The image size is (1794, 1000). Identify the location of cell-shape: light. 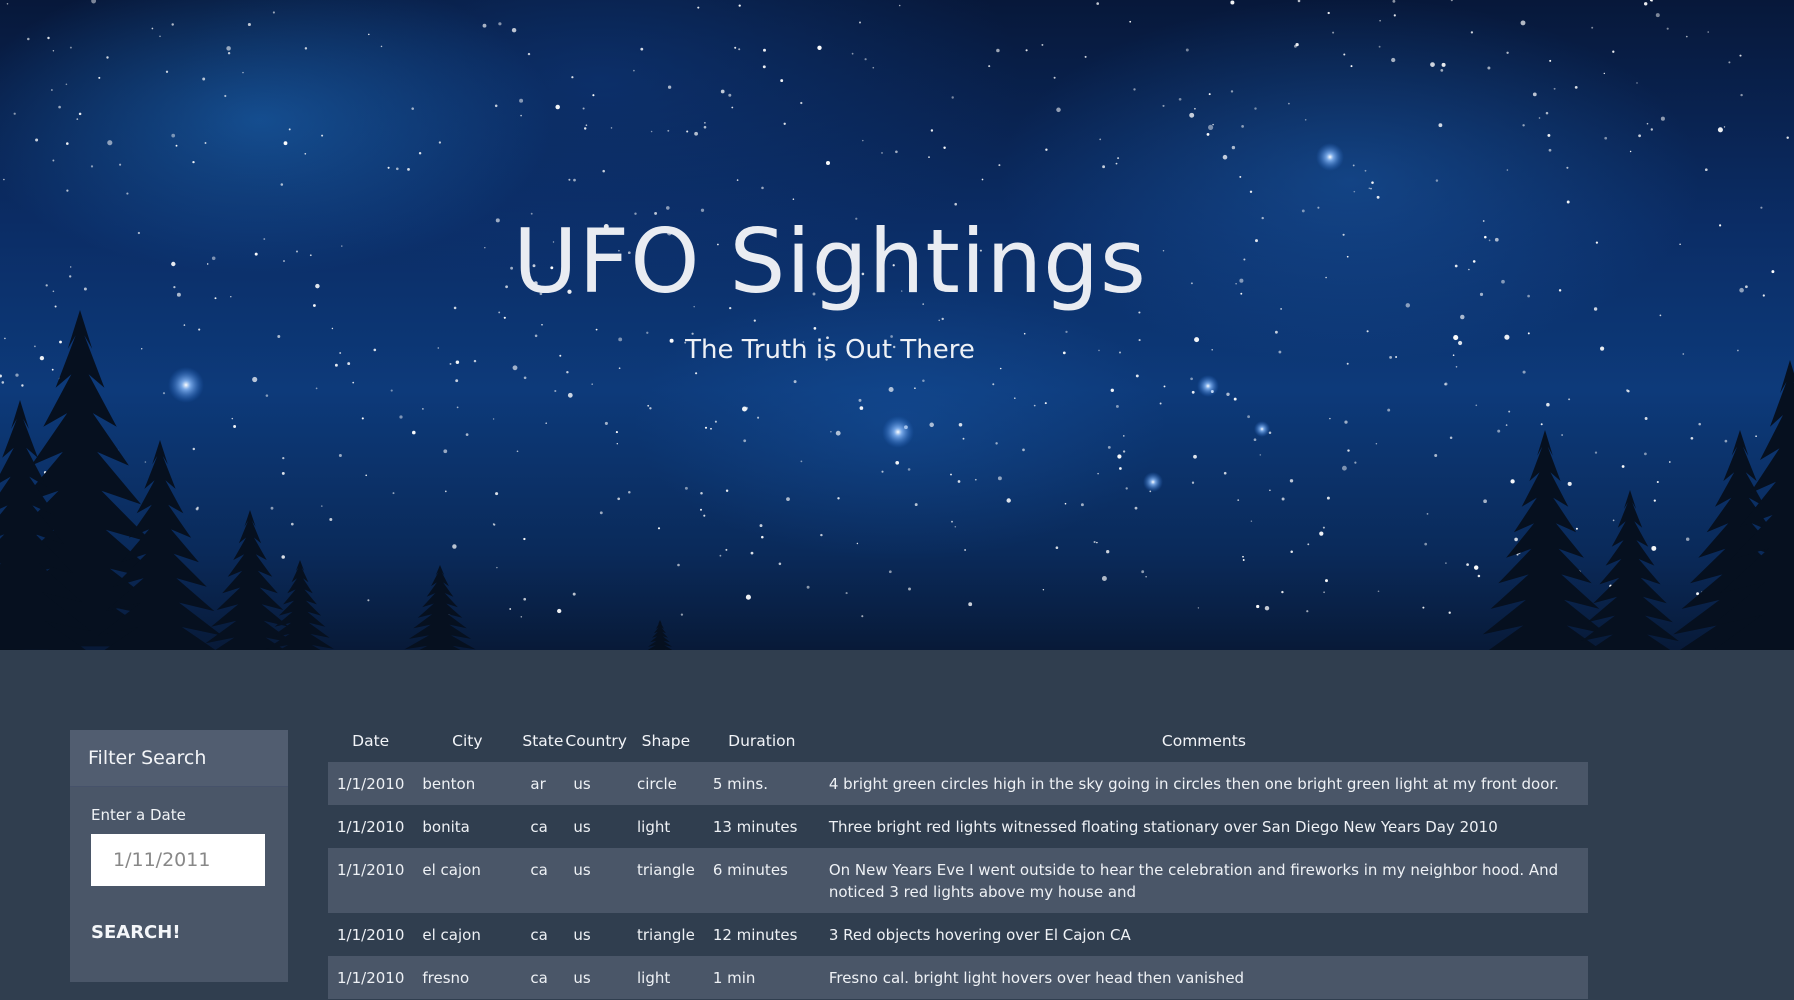
(665, 977).